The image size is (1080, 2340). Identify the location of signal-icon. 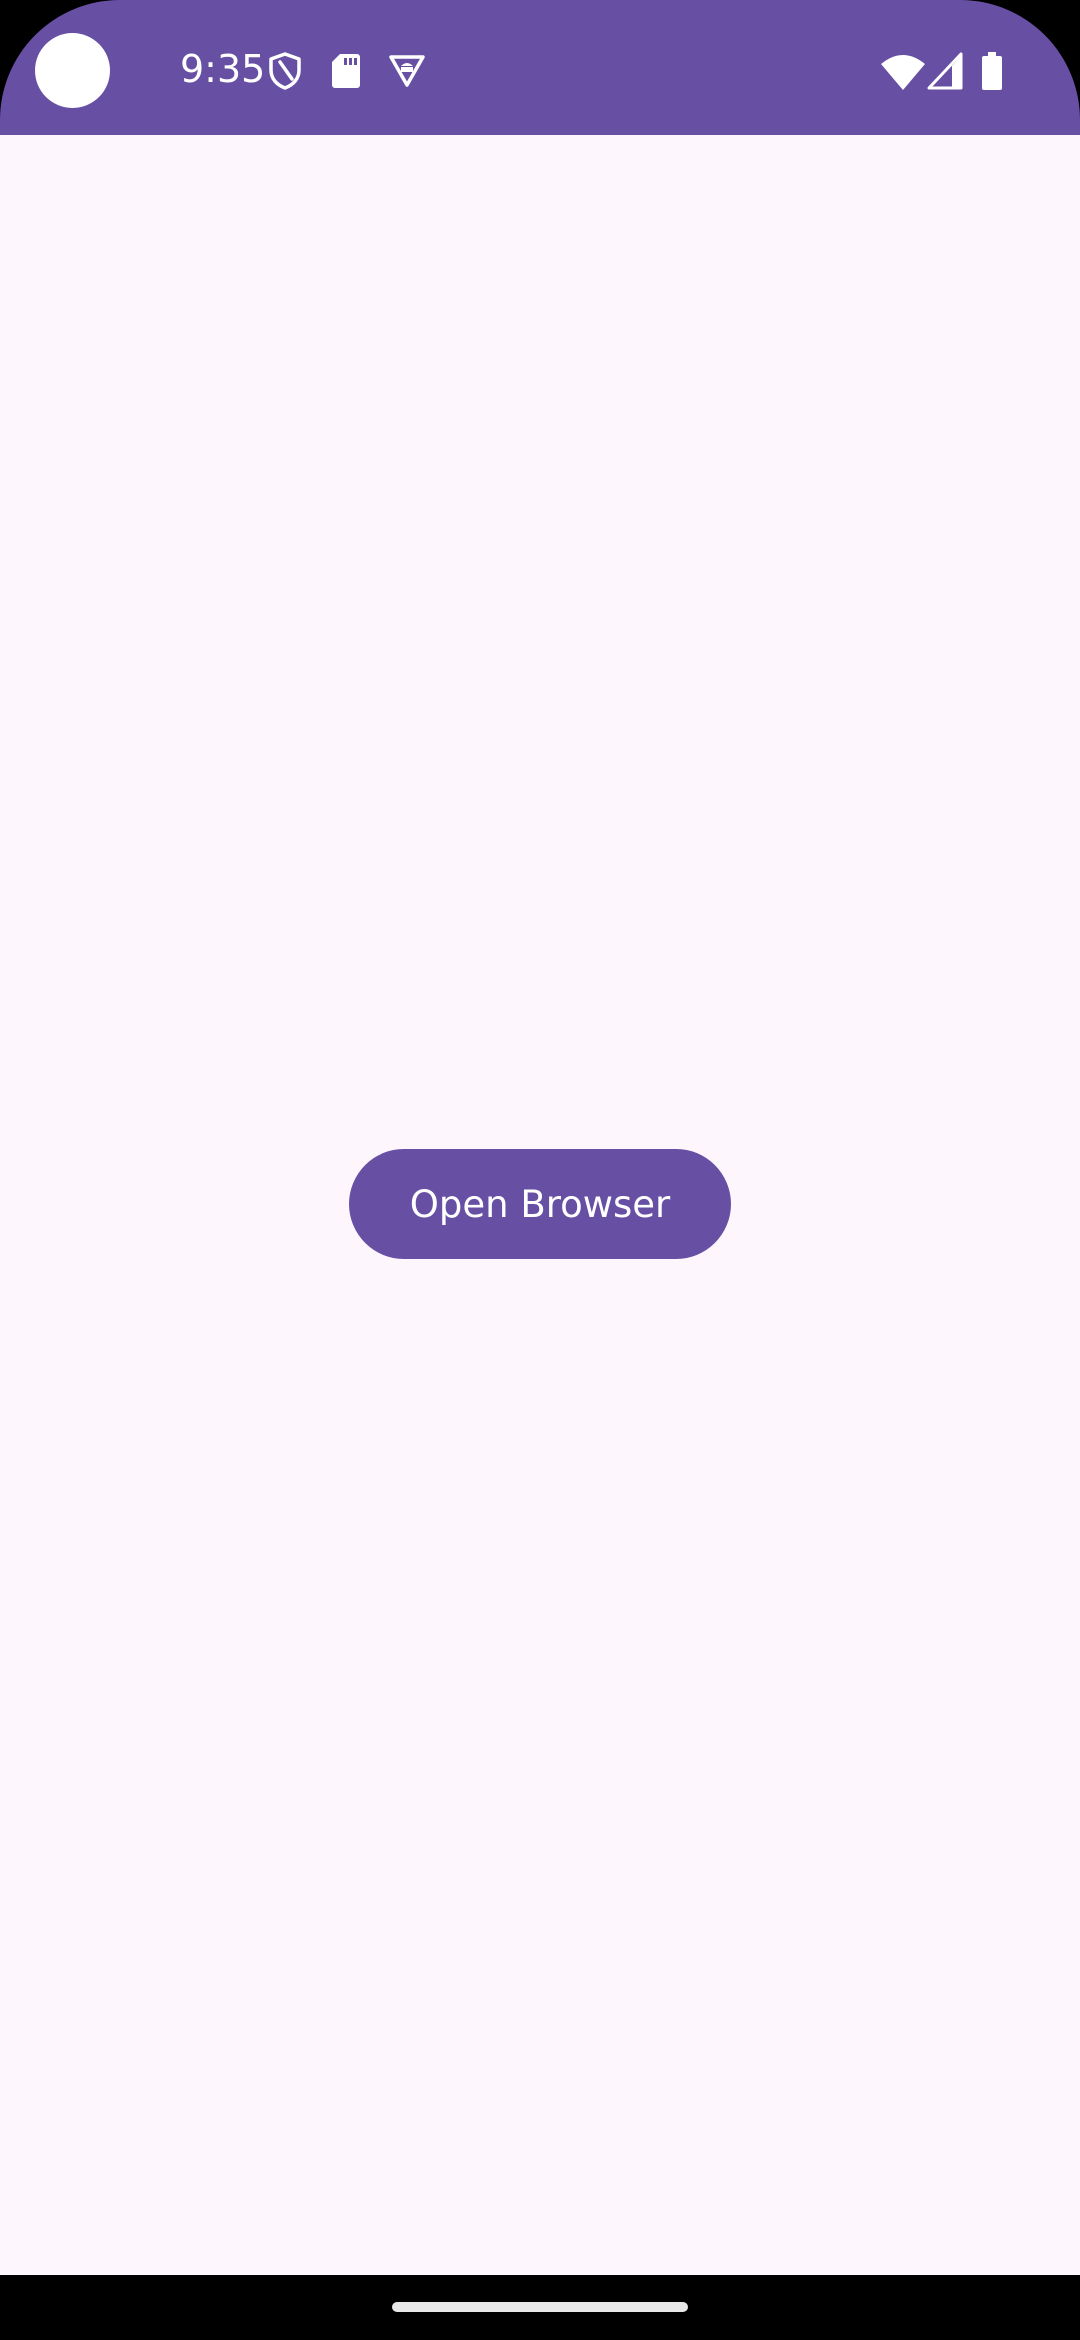
(945, 71).